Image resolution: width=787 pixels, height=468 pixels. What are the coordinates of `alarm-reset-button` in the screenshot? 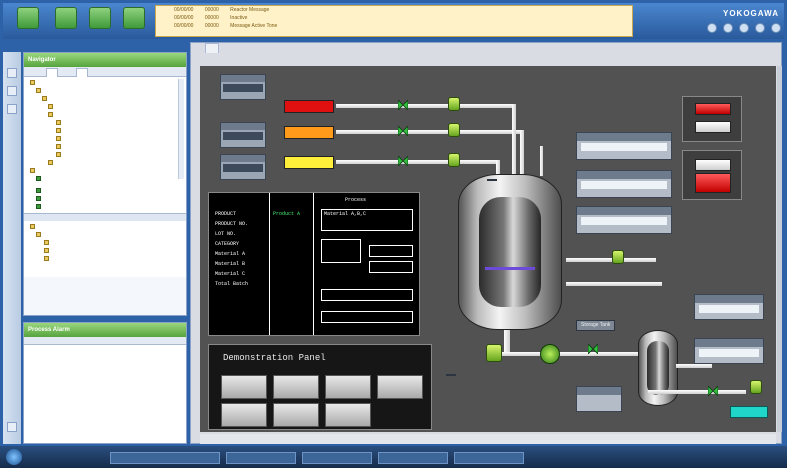 It's located at (713, 165).